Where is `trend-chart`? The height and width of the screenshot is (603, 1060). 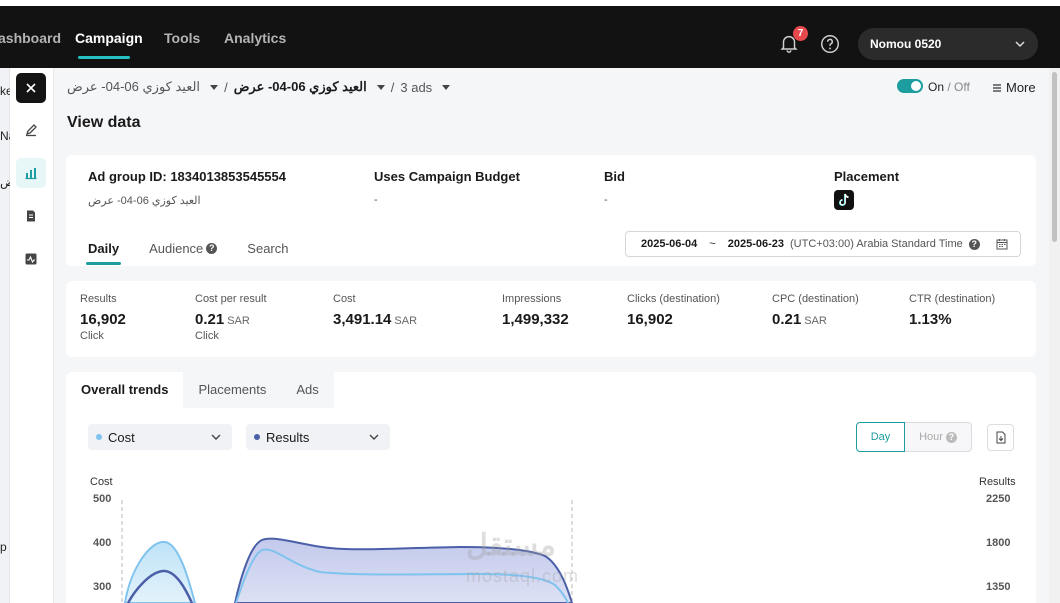 trend-chart is located at coordinates (347, 551).